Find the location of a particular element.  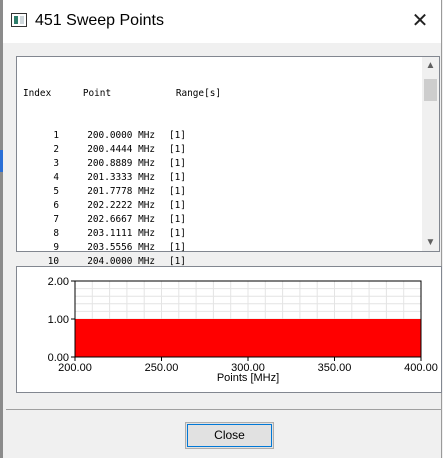

list-item: 8 203.1111 MHz [1] is located at coordinates (130, 234).